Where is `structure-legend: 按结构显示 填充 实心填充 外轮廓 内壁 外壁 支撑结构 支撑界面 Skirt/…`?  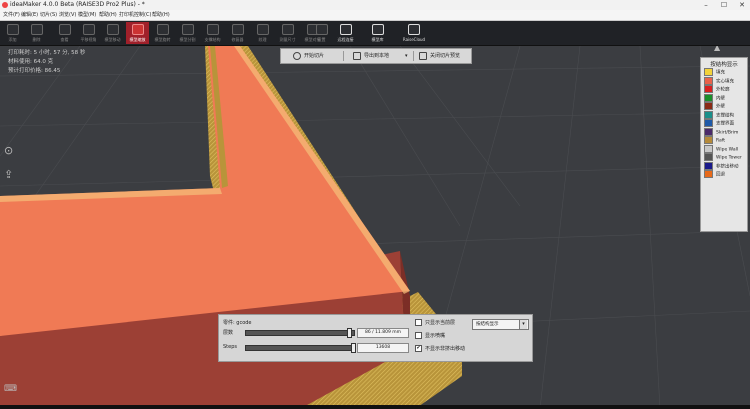 structure-legend: 按结构显示 填充 实心填充 外轮廓 内壁 外壁 支撑结构 支撑界面 Skirt/… is located at coordinates (724, 144).